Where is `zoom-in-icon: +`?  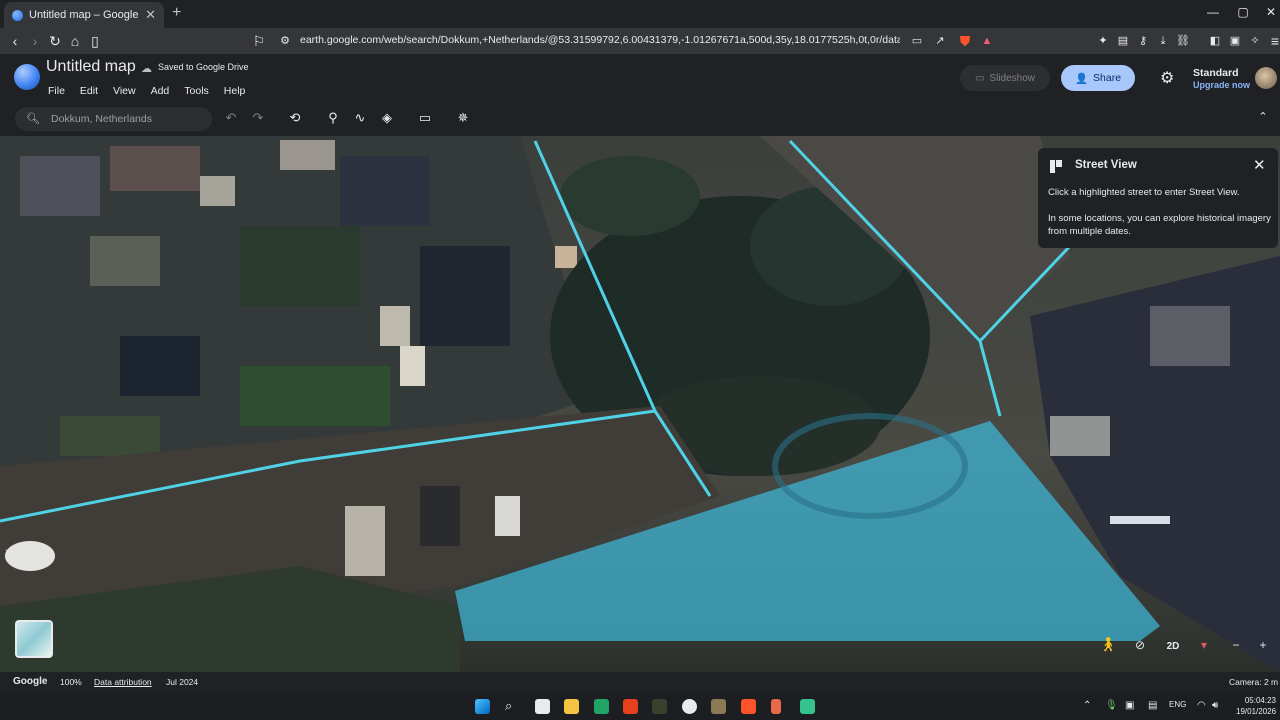 zoom-in-icon: + is located at coordinates (1263, 645).